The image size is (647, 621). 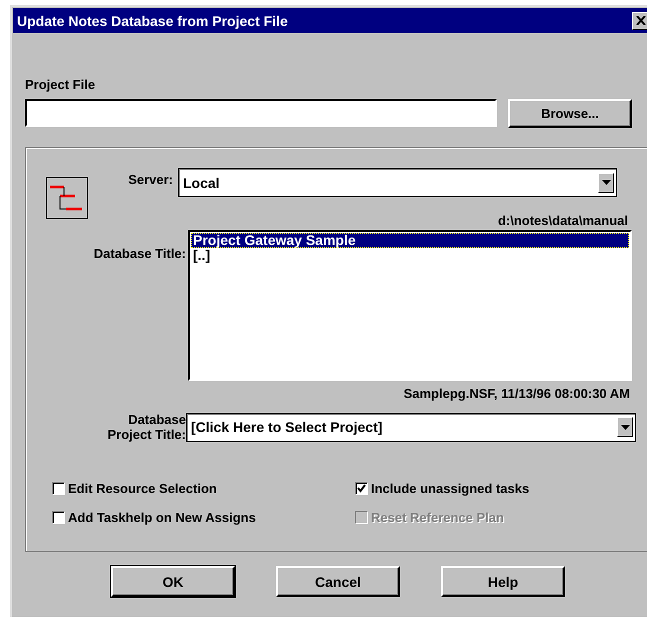 What do you see at coordinates (173, 581) in the screenshot?
I see `dialog-button: OK` at bounding box center [173, 581].